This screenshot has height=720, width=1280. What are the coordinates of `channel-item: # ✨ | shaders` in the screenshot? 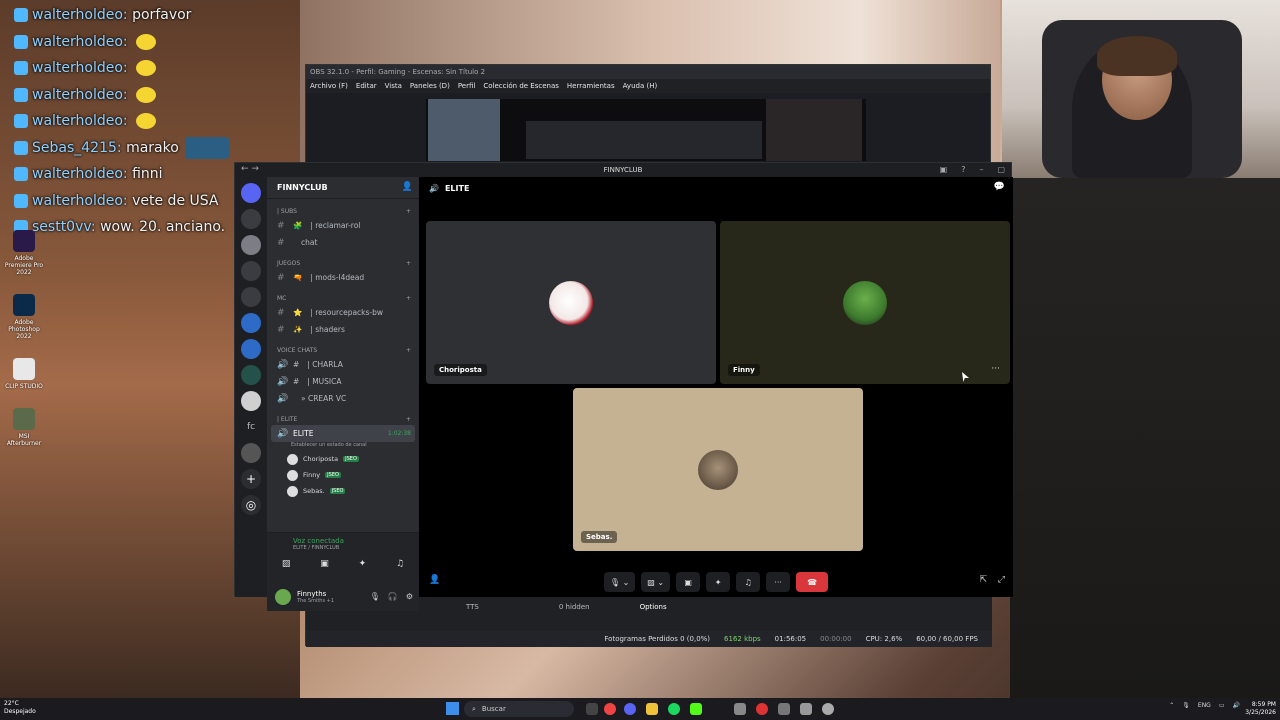 It's located at (343, 329).